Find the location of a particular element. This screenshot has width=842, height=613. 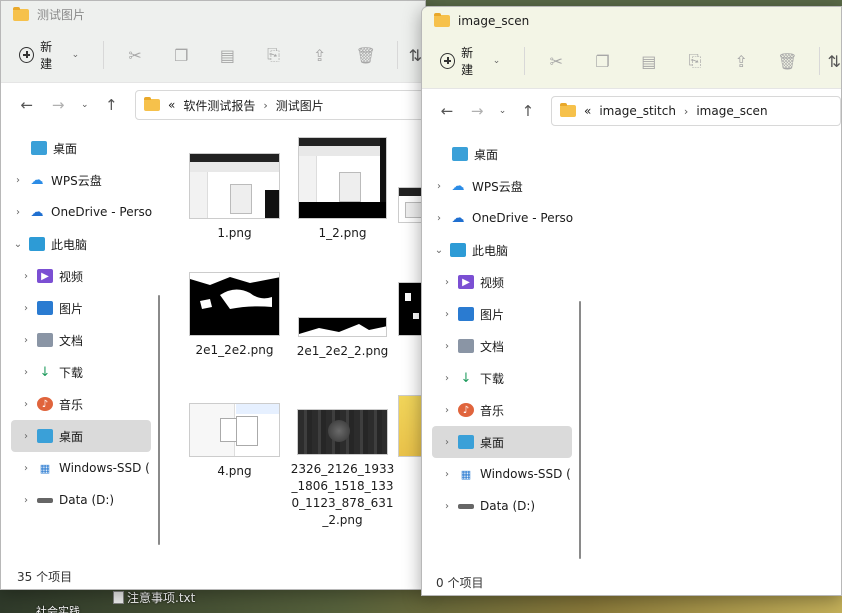

title-bar: image_scen is located at coordinates (631, 20).